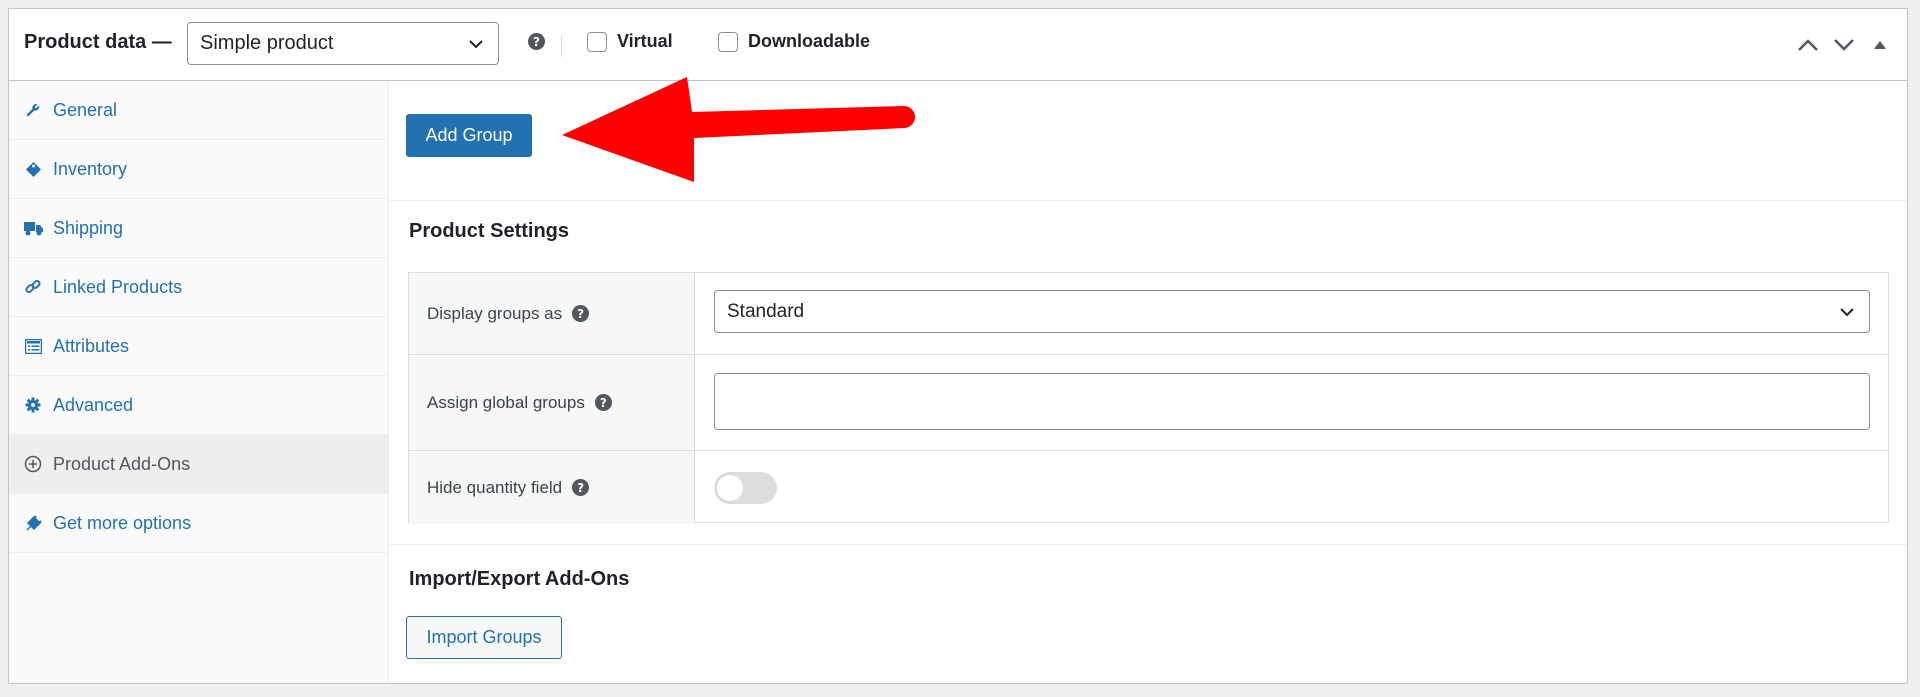 The width and height of the screenshot is (1920, 697). What do you see at coordinates (809, 41) in the screenshot?
I see `downloadable-label: Downloadable` at bounding box center [809, 41].